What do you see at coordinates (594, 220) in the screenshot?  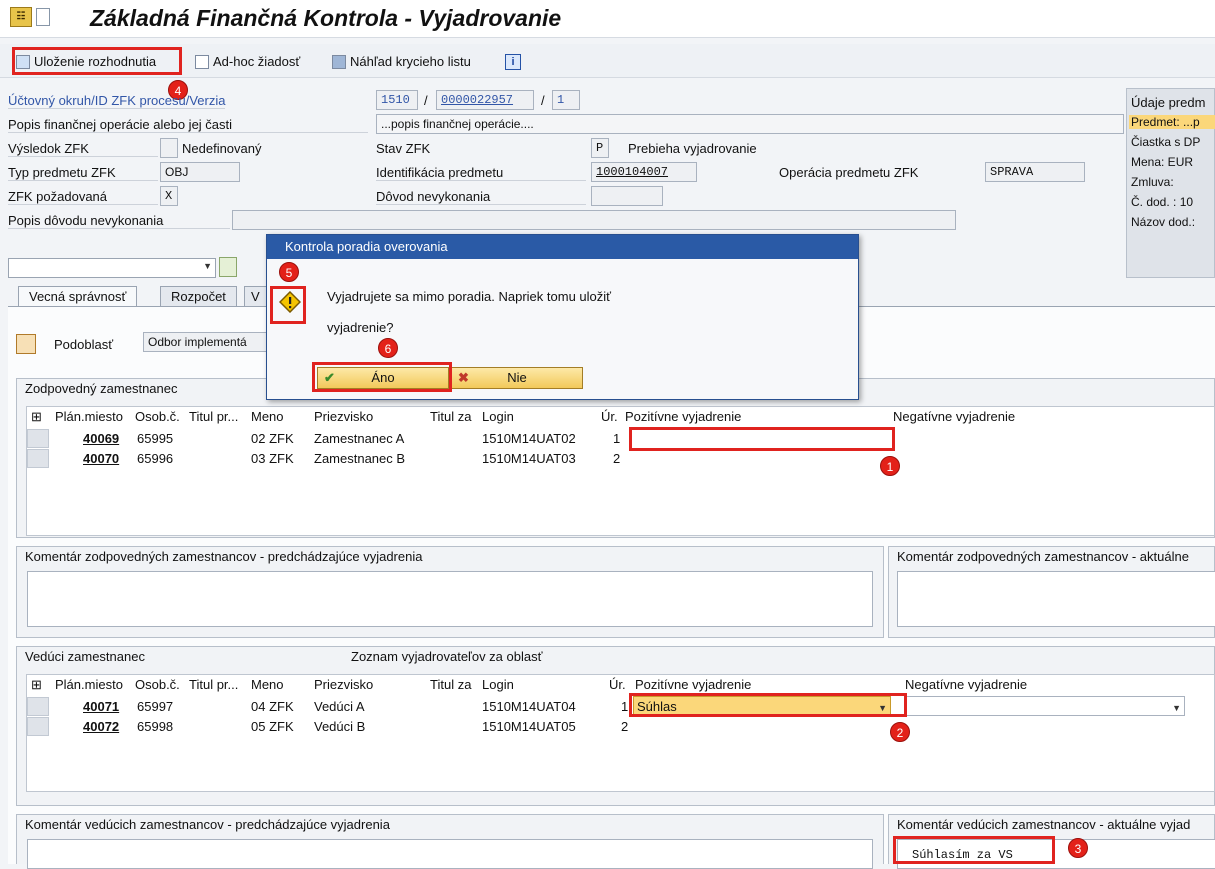 I see `reason-desc-field` at bounding box center [594, 220].